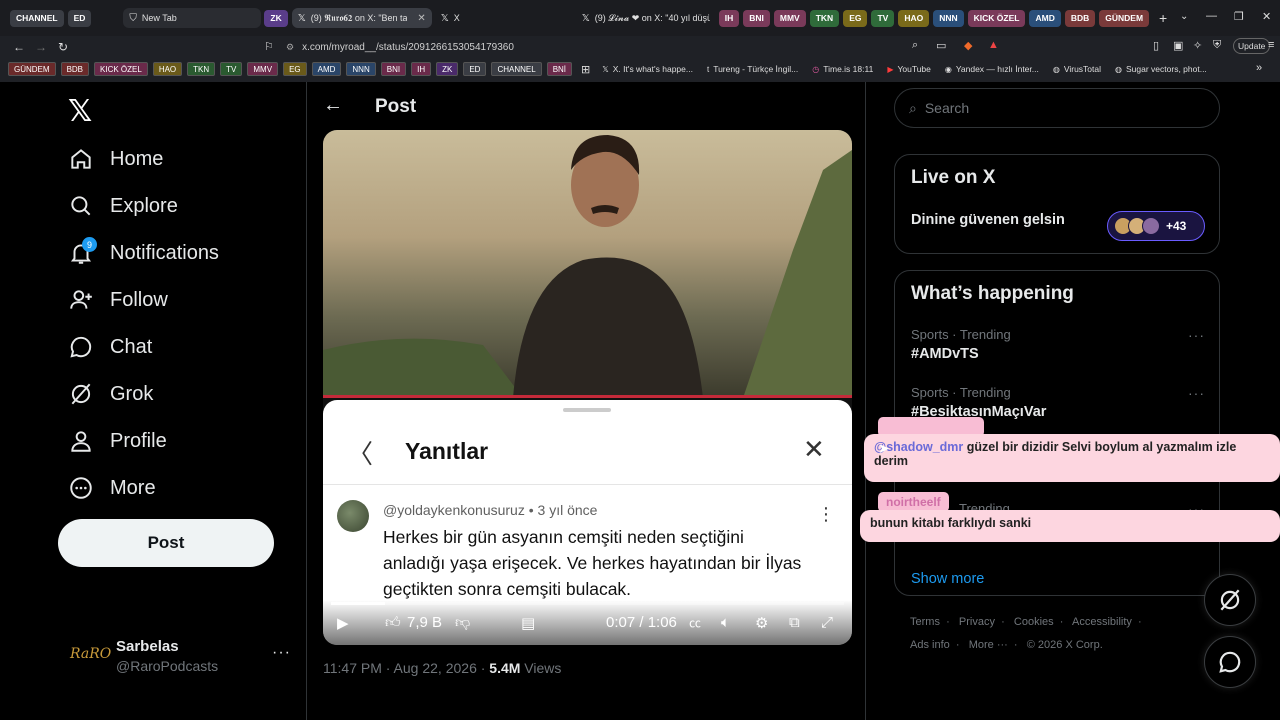 This screenshot has width=1280, height=720. I want to click on close-window-icon: ✕, so click(1266, 16).